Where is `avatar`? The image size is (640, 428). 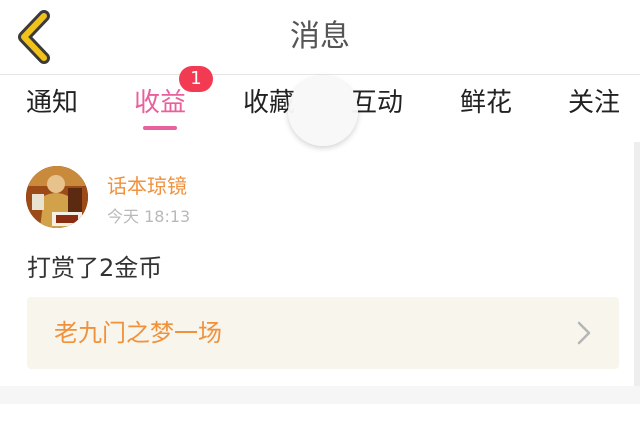 avatar is located at coordinates (57, 197).